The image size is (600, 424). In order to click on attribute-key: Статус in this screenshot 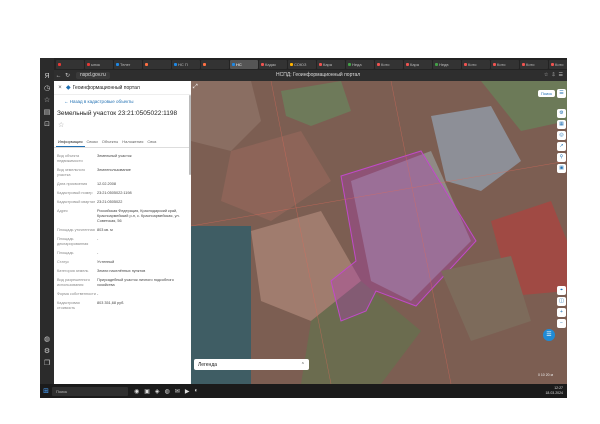, I will do `click(63, 262)`.